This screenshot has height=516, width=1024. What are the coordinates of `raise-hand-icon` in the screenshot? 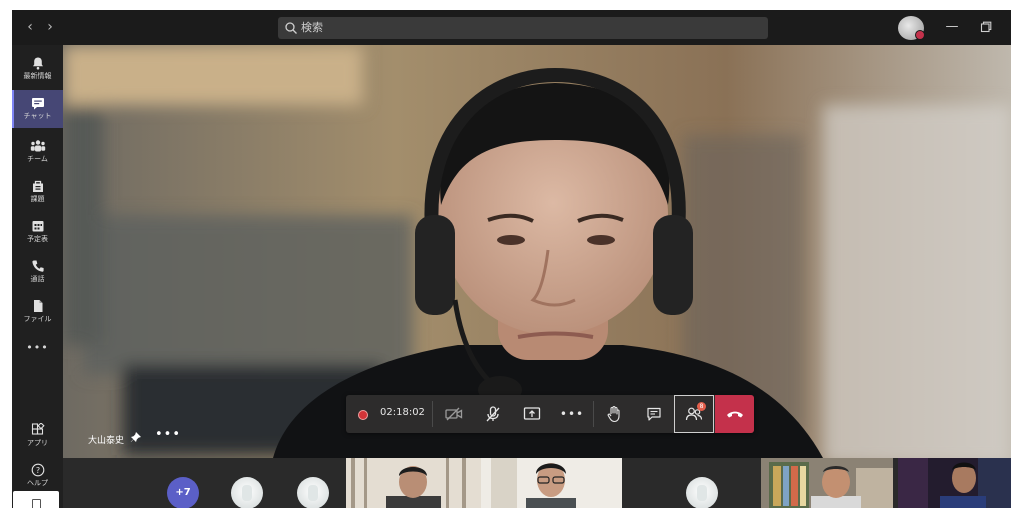 It's located at (613, 414).